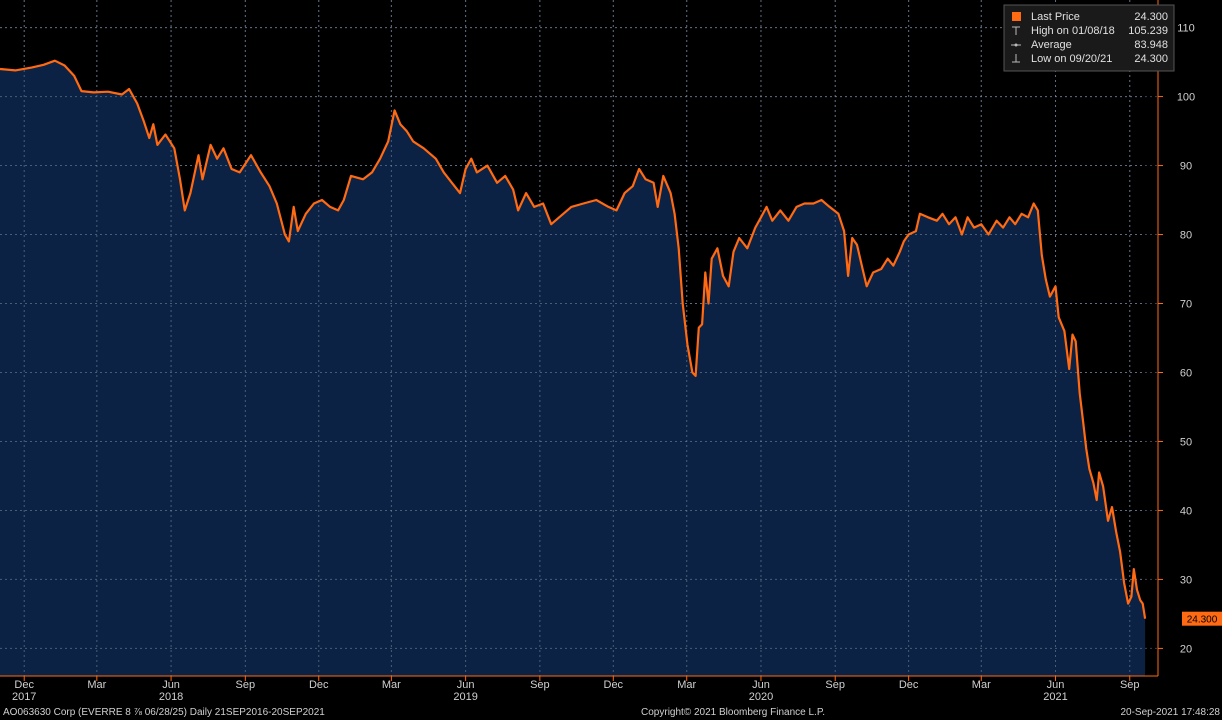  What do you see at coordinates (761, 697) in the screenshot?
I see `x-year-label: 2020` at bounding box center [761, 697].